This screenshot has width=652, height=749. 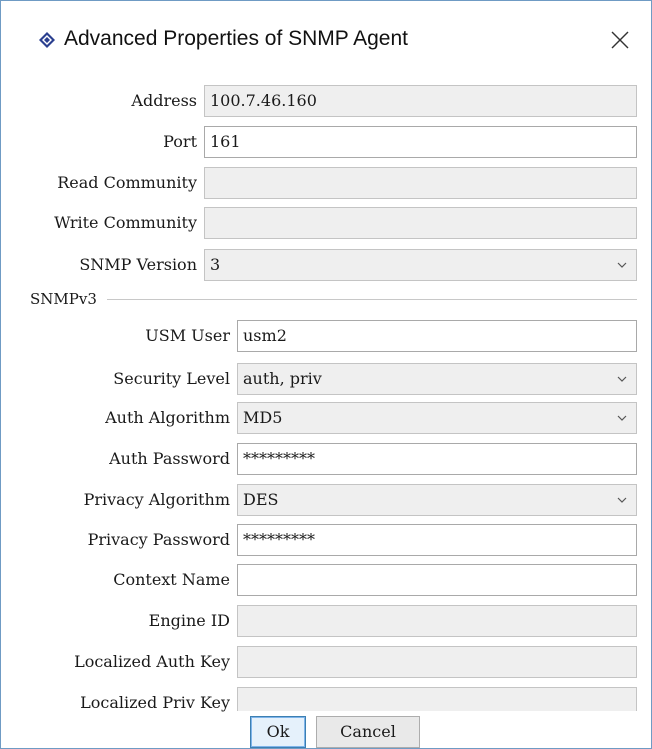 What do you see at coordinates (171, 378) in the screenshot?
I see `security-level-label: Security Level` at bounding box center [171, 378].